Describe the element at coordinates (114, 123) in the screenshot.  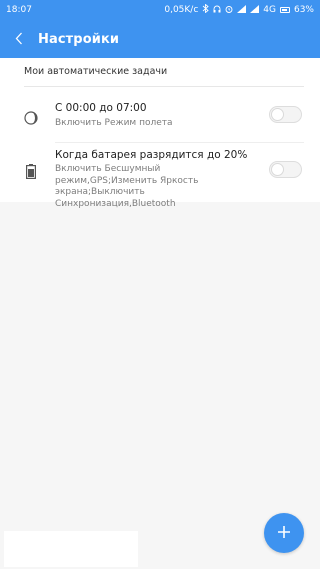
I see `task-description: Включить Режим полета` at that location.